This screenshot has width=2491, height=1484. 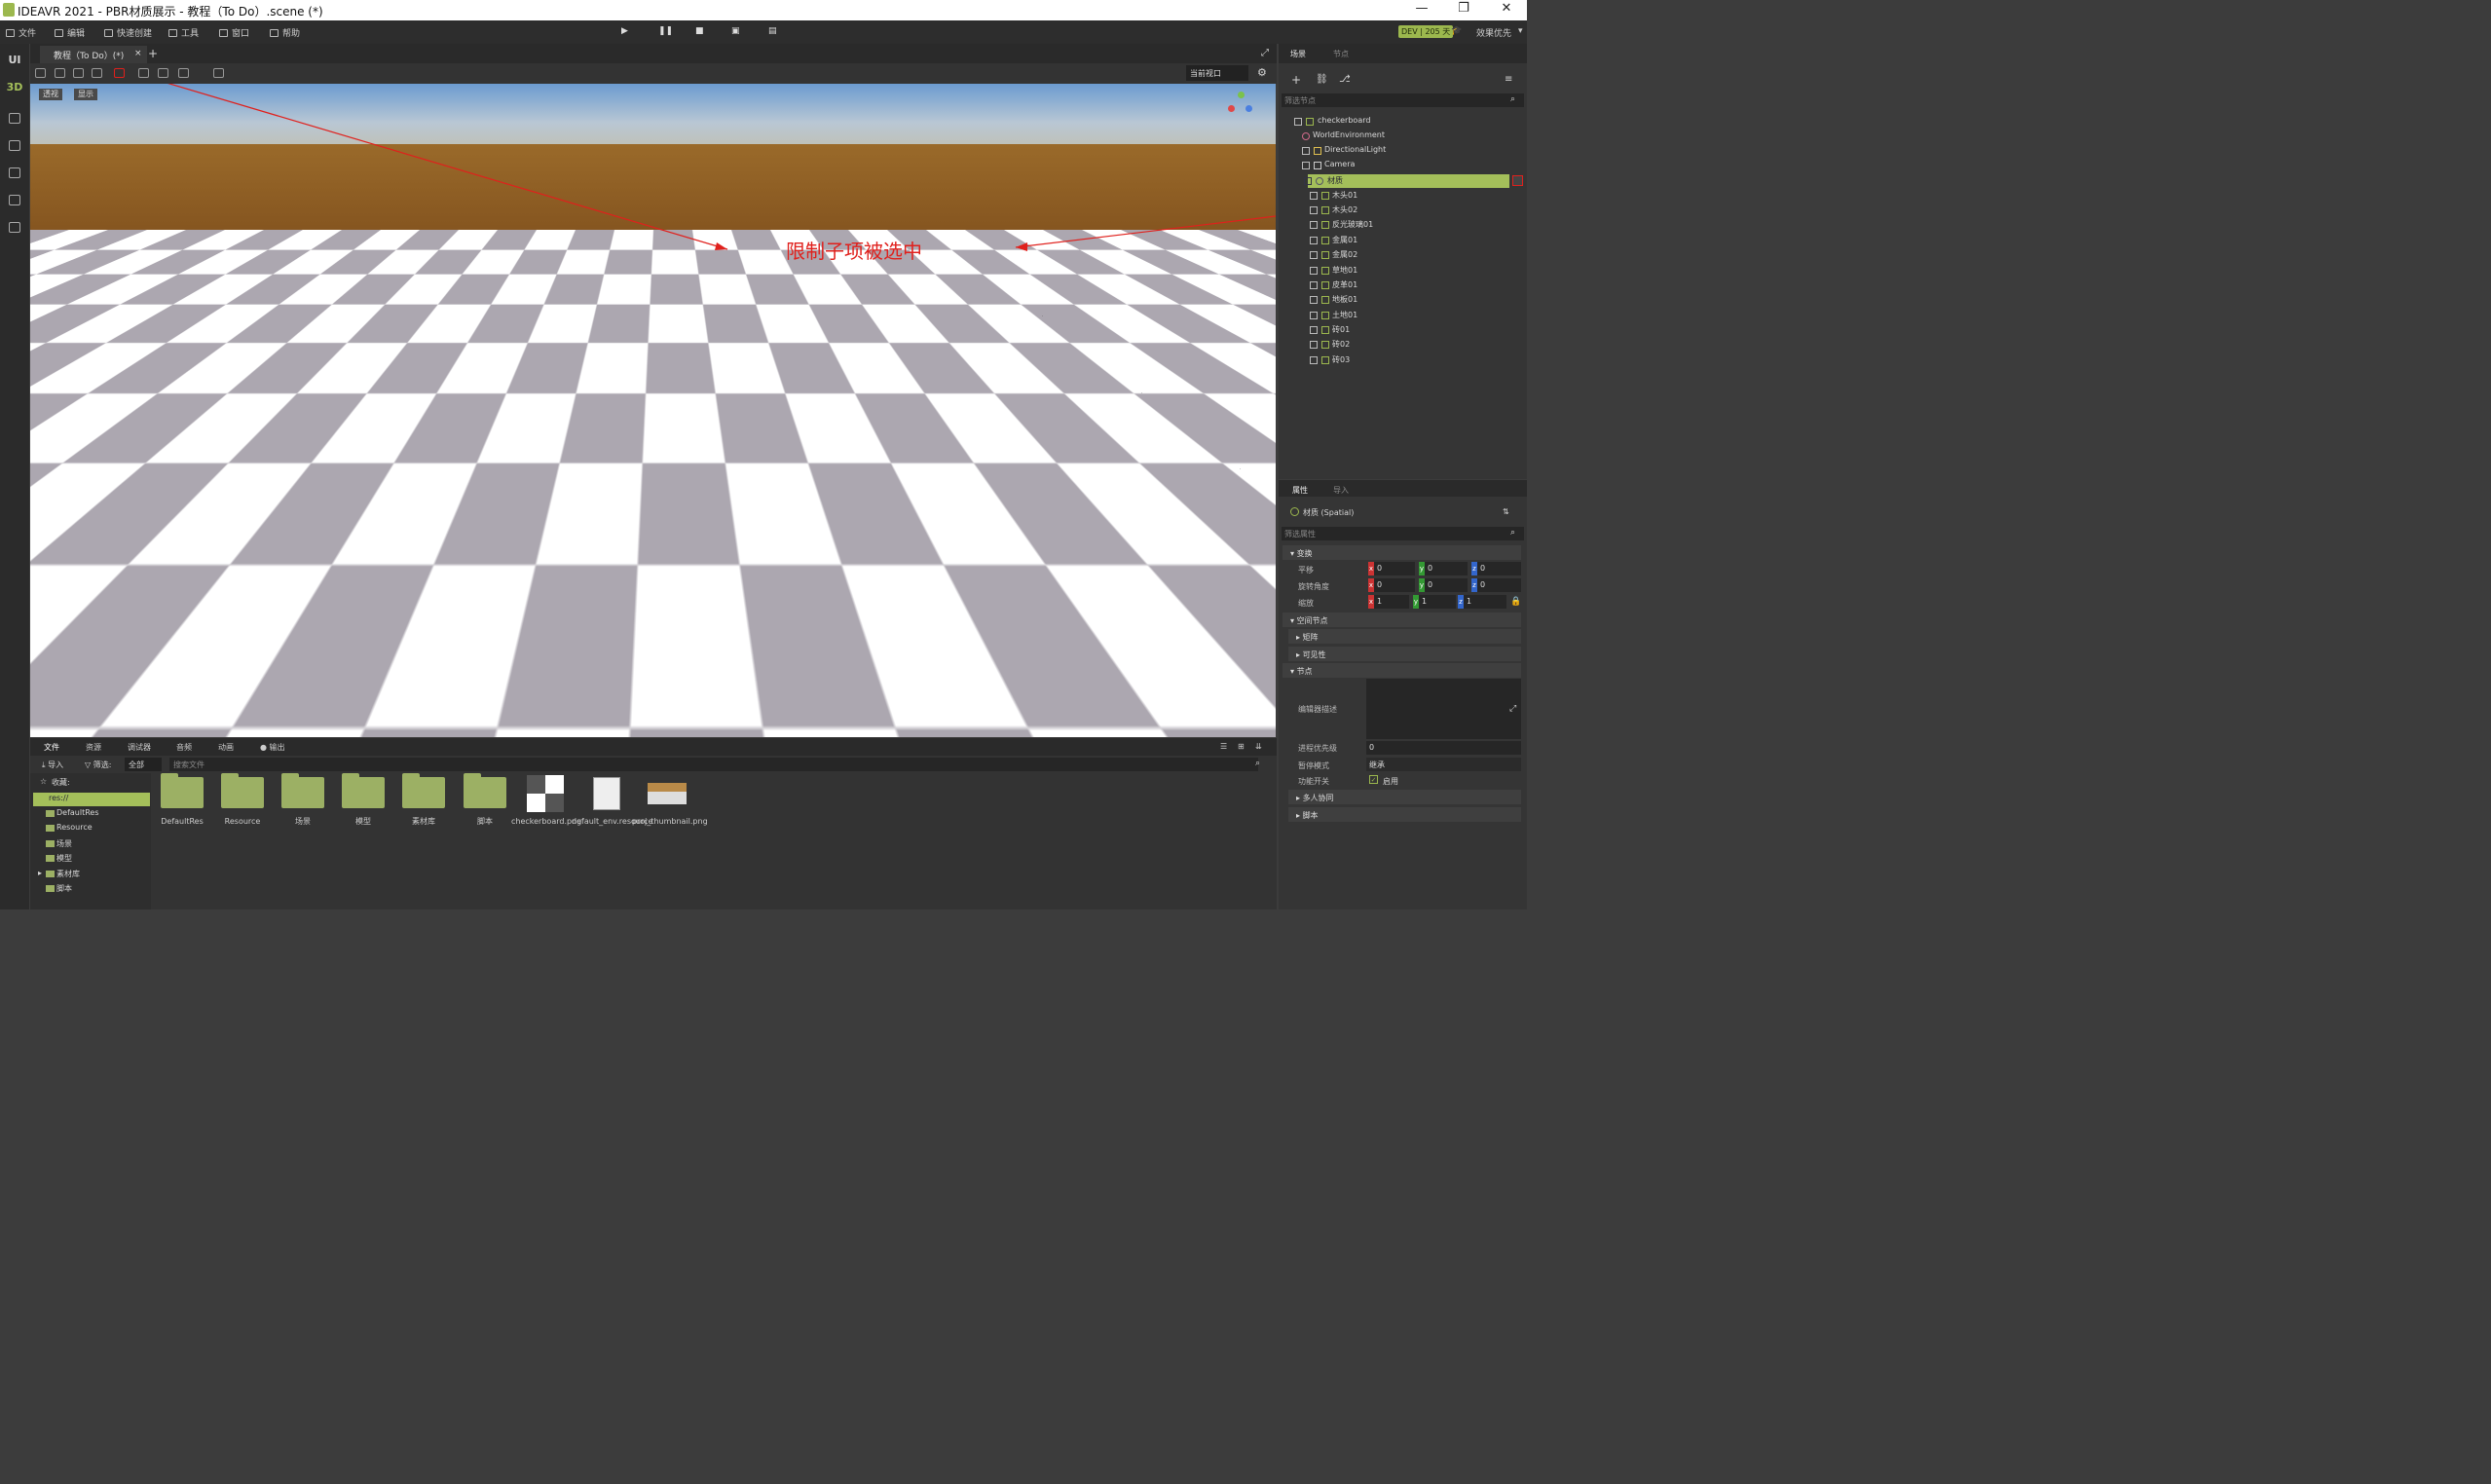 I want to click on menu-icon: ≡, so click(x=1508, y=79).